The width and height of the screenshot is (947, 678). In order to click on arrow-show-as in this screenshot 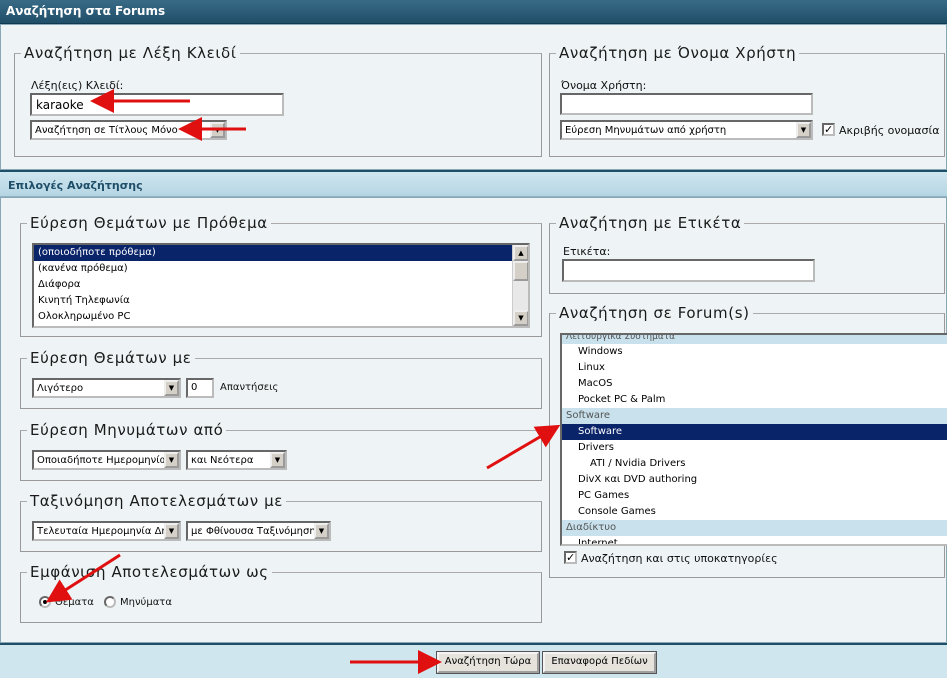, I will do `click(83, 578)`.